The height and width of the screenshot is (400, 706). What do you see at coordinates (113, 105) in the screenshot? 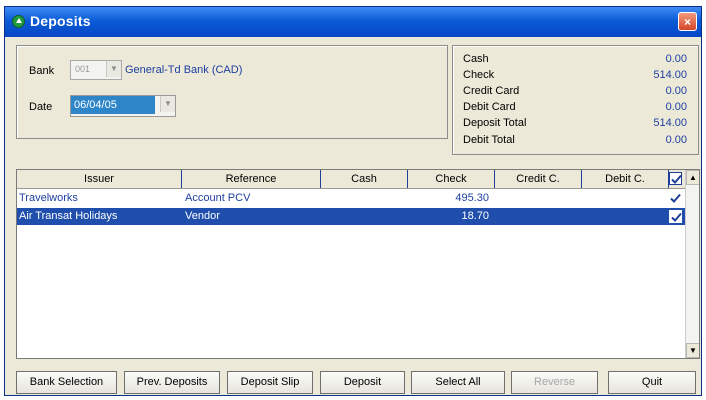
I see `date-value: 06/04/05` at bounding box center [113, 105].